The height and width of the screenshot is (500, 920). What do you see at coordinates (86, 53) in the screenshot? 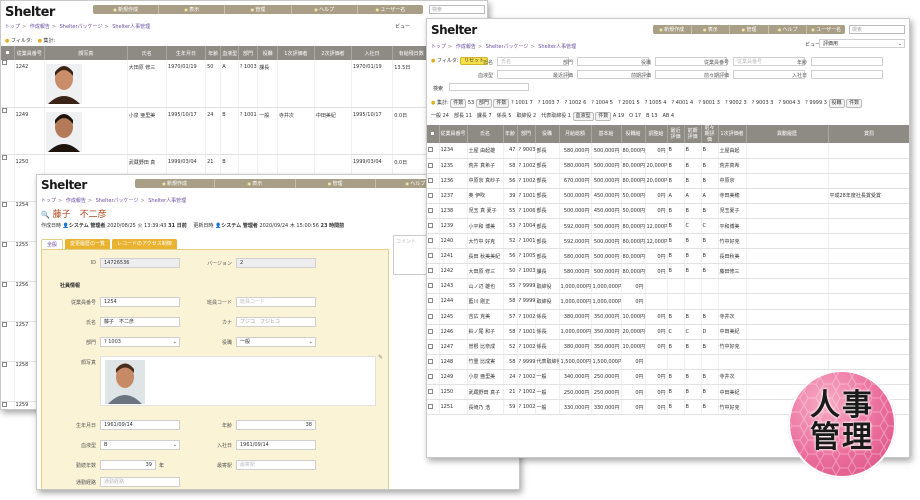
I see `column-header: 顔写真` at bounding box center [86, 53].